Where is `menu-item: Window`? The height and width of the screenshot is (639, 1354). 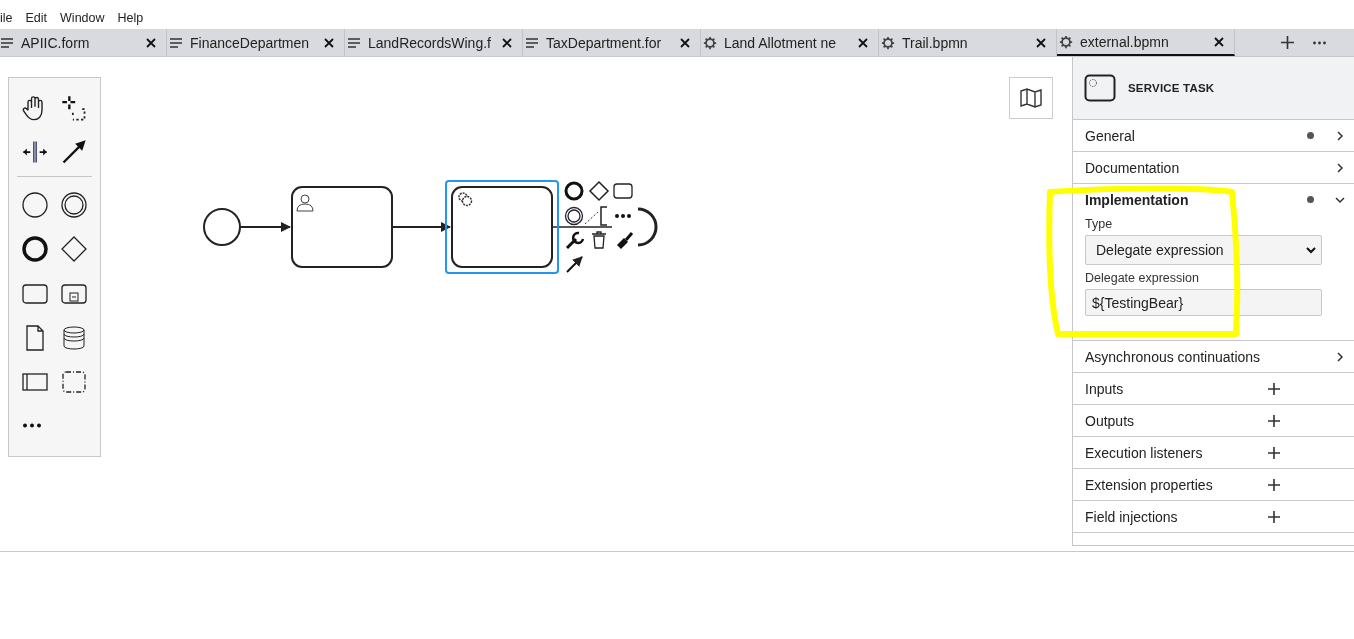 menu-item: Window is located at coordinates (82, 18).